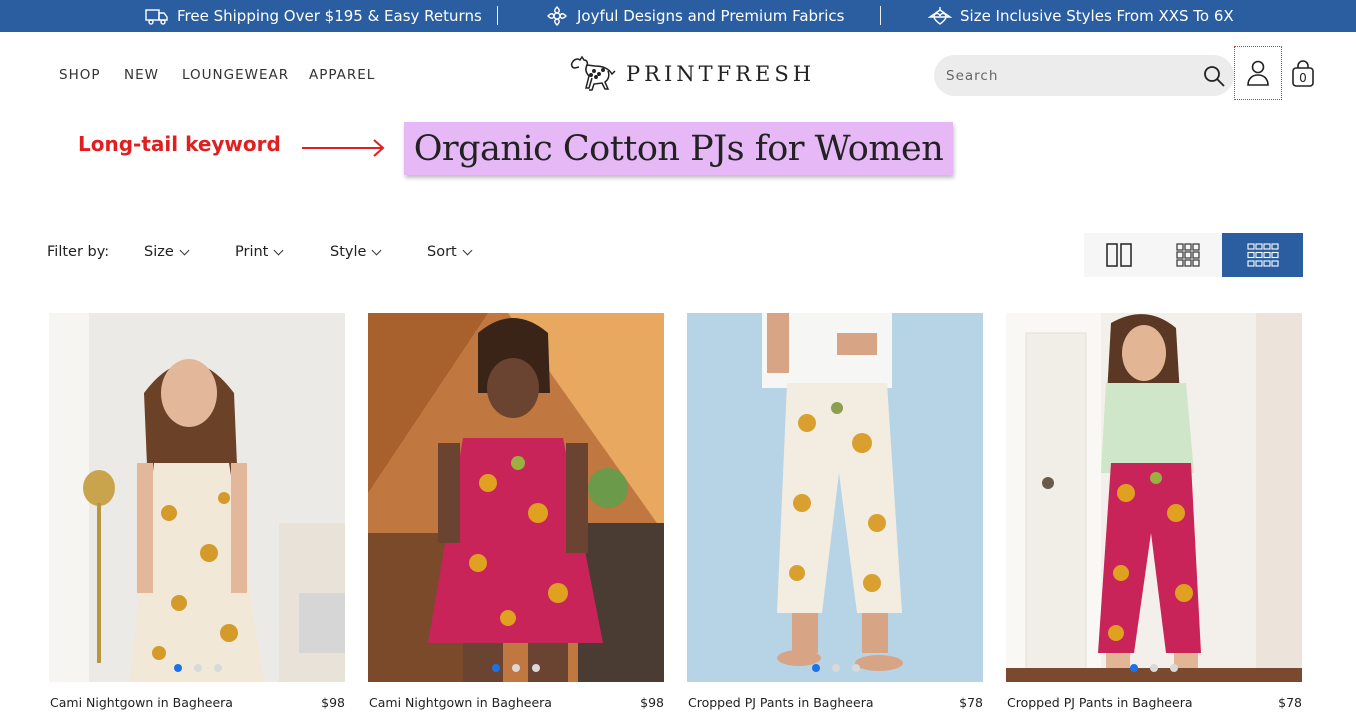 The image size is (1356, 727). What do you see at coordinates (557, 16) in the screenshot?
I see `flower-icon` at bounding box center [557, 16].